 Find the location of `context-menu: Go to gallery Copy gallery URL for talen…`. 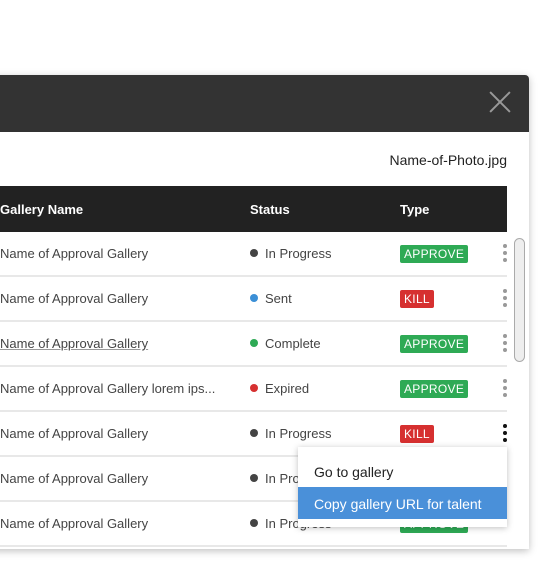

context-menu: Go to gallery Copy gallery URL for talen… is located at coordinates (402, 487).